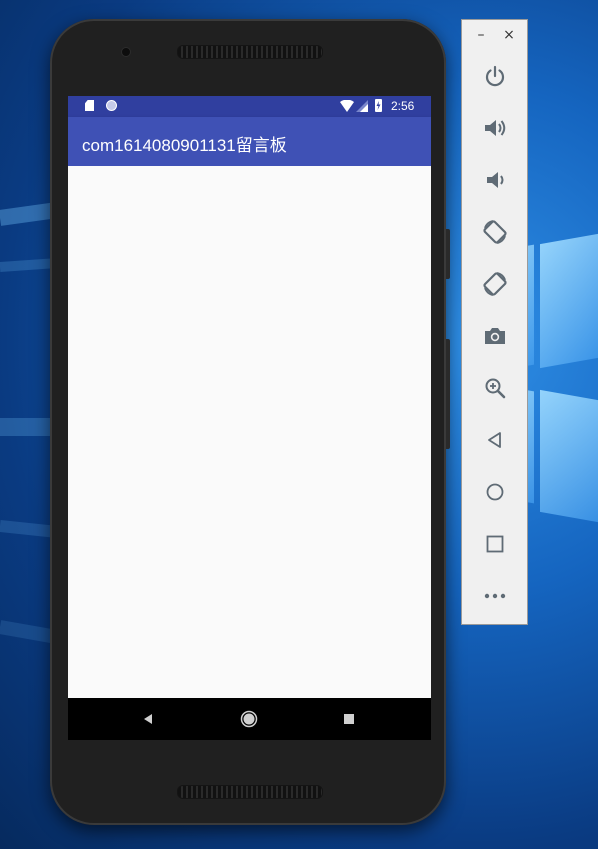 This screenshot has height=849, width=598. What do you see at coordinates (89, 105) in the screenshot?
I see `sd-card-icon` at bounding box center [89, 105].